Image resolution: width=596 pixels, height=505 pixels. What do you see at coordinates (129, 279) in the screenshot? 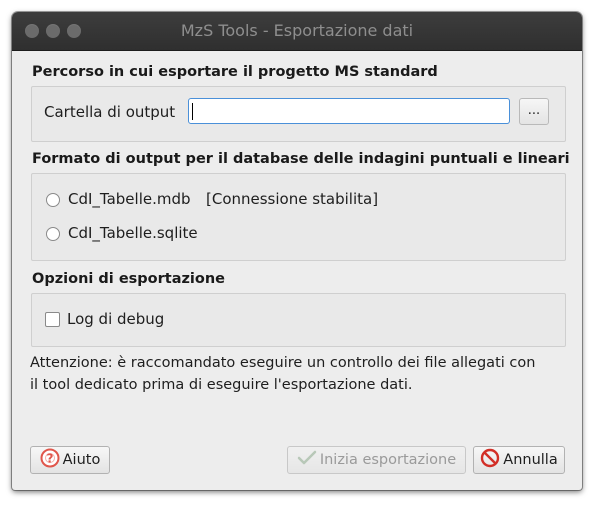
I see `export-options-group-title: Opzioni di esportazione` at bounding box center [129, 279].